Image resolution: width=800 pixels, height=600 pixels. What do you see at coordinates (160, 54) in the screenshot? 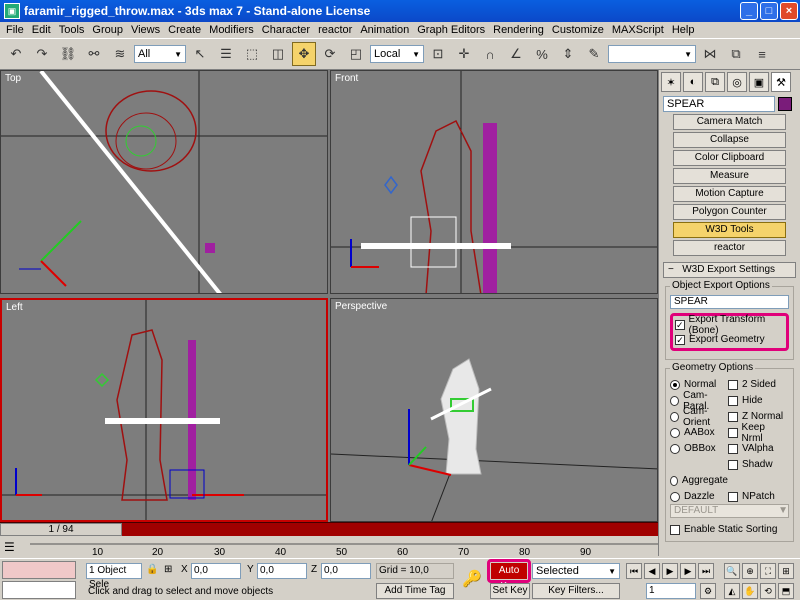
I see `selection-filter-dropdown: All ▼` at bounding box center [160, 54].